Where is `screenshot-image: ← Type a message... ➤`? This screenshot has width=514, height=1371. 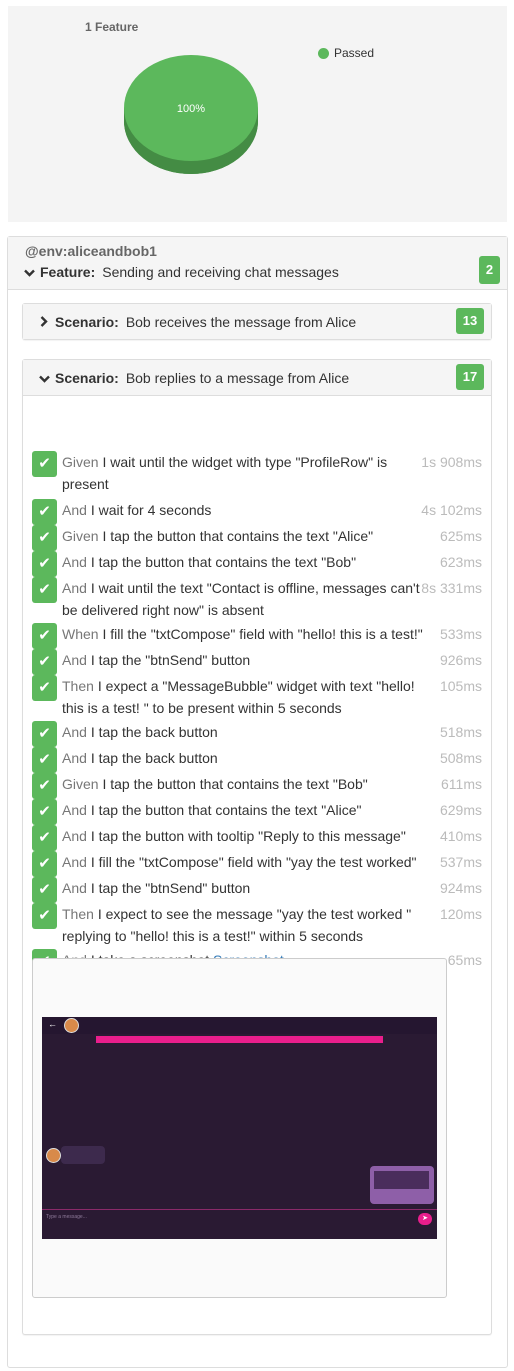
screenshot-image: ← Type a message... ➤ is located at coordinates (239, 1128).